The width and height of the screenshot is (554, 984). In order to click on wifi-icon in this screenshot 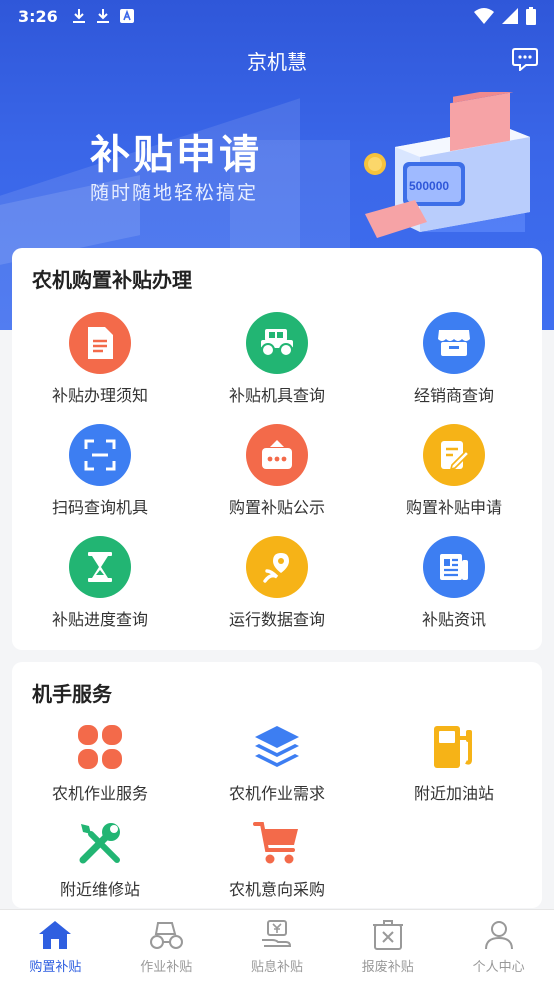, I will do `click(484, 16)`.